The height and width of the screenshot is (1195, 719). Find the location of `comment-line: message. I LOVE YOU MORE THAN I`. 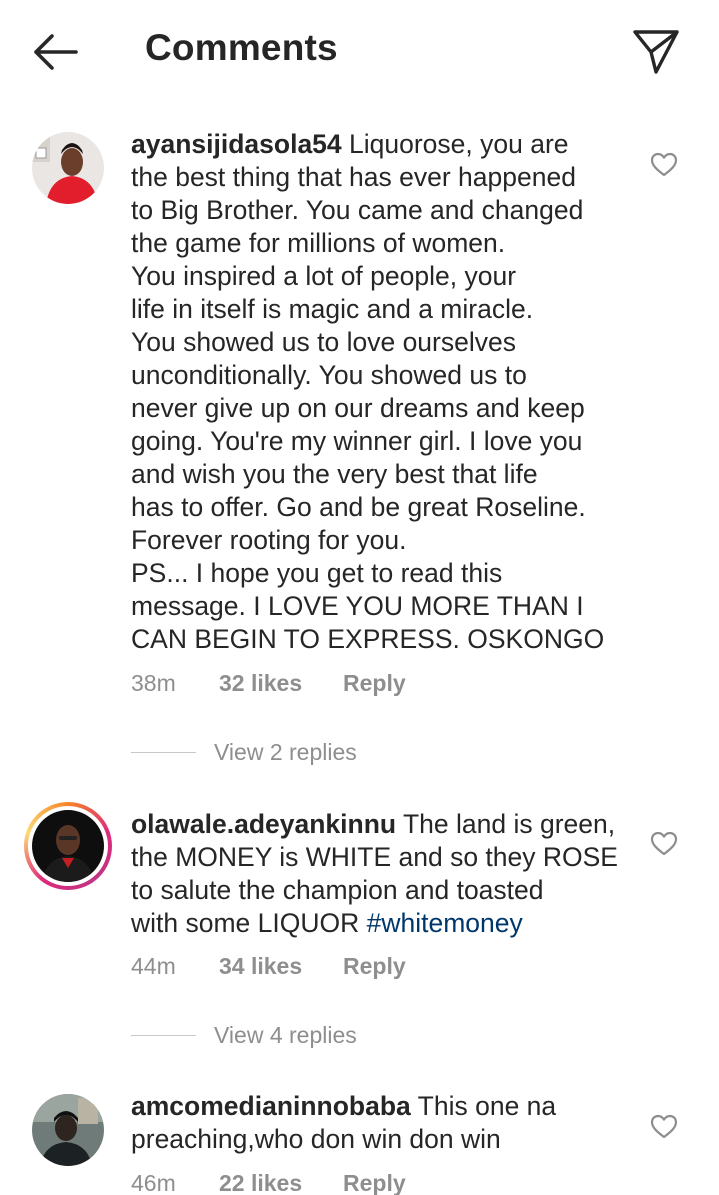

comment-line: message. I LOVE YOU MORE THAN I is located at coordinates (357, 606).